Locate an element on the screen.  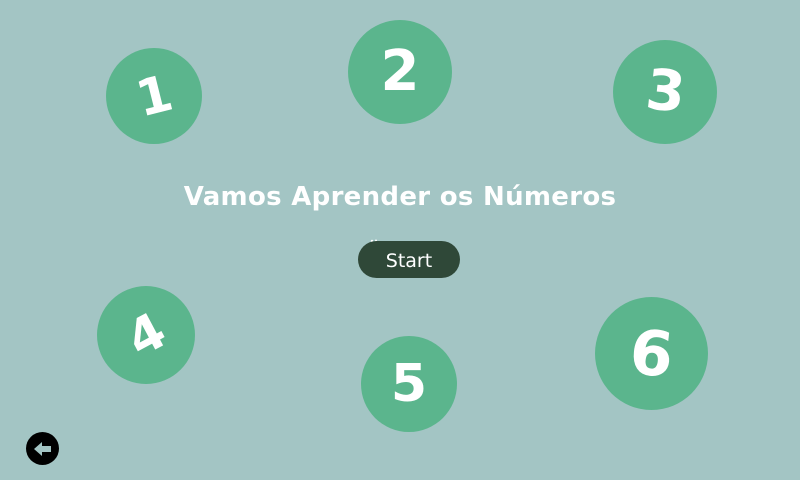
start-button: Start is located at coordinates (409, 259).